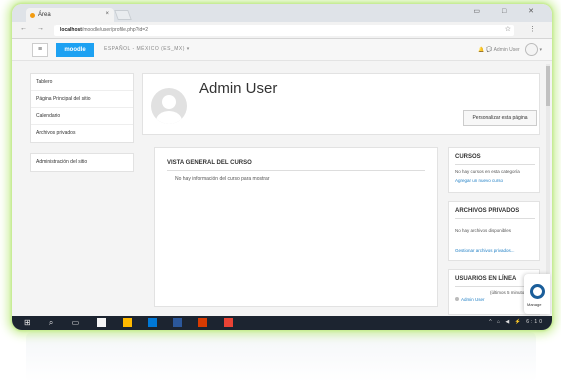 The image size is (561, 384). Describe the element at coordinates (282, 13) in the screenshot. I see `browser-tab-bar: Área × ▭ □ ✕` at that location.